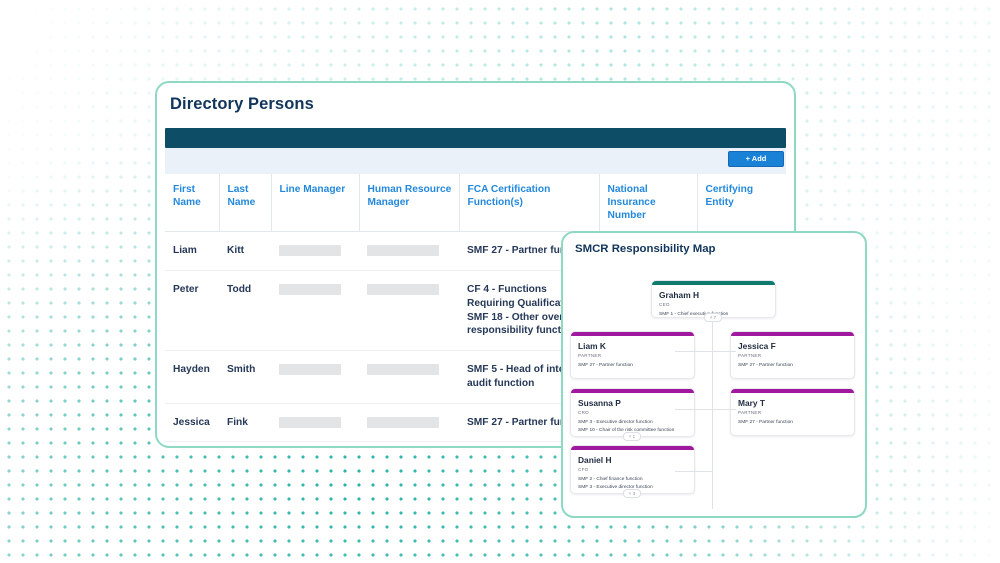 The image size is (1000, 563). What do you see at coordinates (615, 423) in the screenshot?
I see `node-function: SMF 3 - Executive director function` at bounding box center [615, 423].